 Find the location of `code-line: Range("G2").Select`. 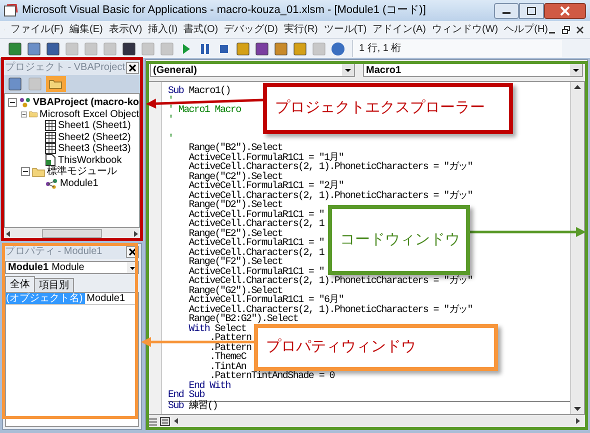

code-line: Range("G2").Select is located at coordinates (235, 291).